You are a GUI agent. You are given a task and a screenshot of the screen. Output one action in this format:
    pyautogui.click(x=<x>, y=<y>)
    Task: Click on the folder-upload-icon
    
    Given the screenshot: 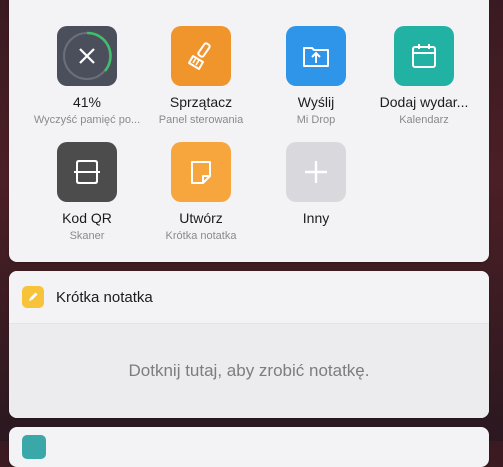 What is the action you would take?
    pyautogui.click(x=316, y=57)
    